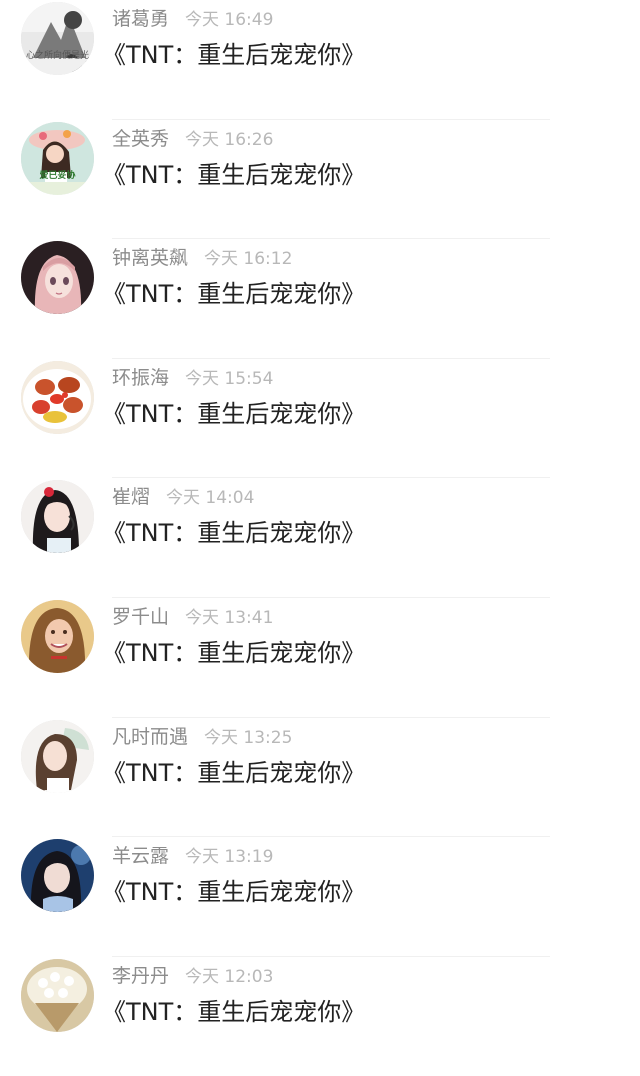 This screenshot has height=1076, width=640. I want to click on avatar-photo-girl-smile, so click(57, 636).